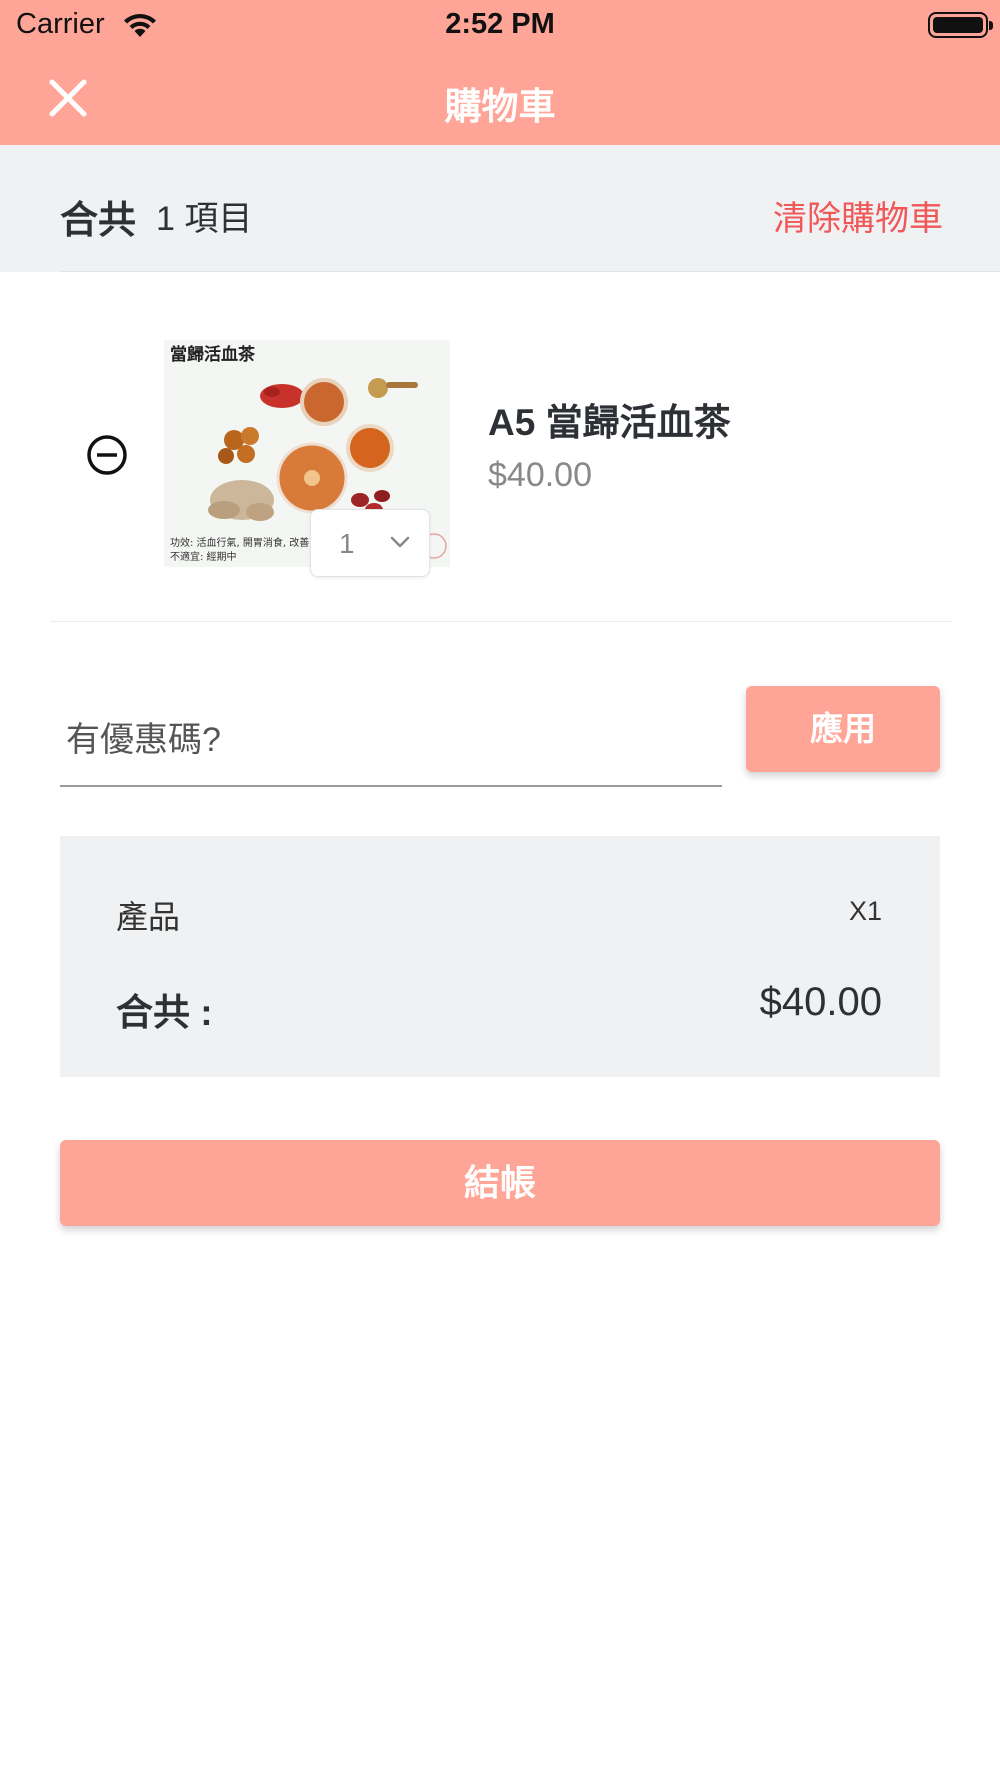  I want to click on top-bar: Carrier 2:52 PM 購物車, so click(500, 72).